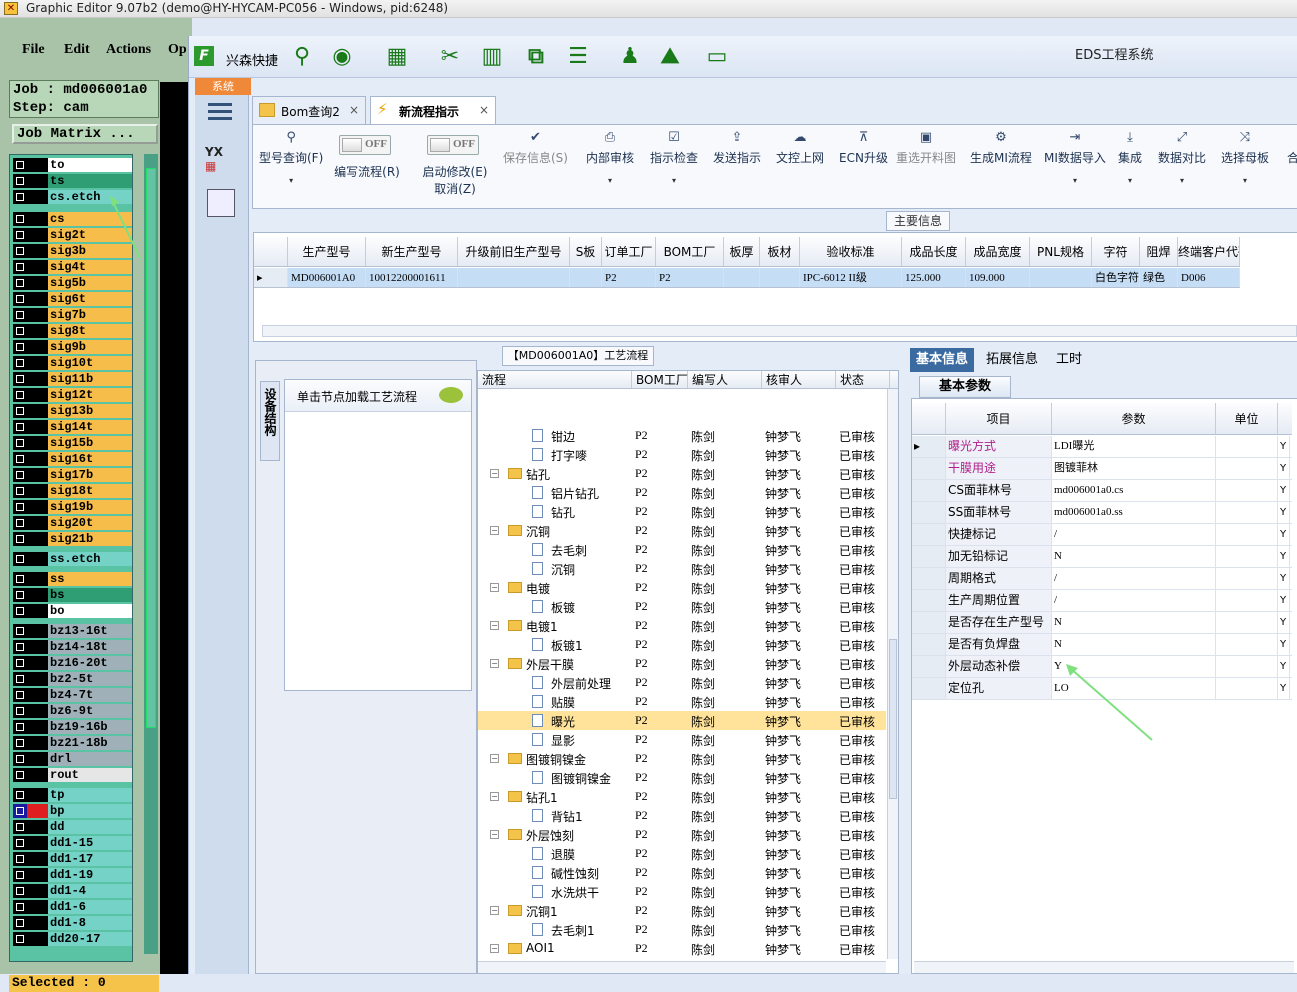  What do you see at coordinates (72, 458) in the screenshot?
I see `layer-row: sig16t` at bounding box center [72, 458].